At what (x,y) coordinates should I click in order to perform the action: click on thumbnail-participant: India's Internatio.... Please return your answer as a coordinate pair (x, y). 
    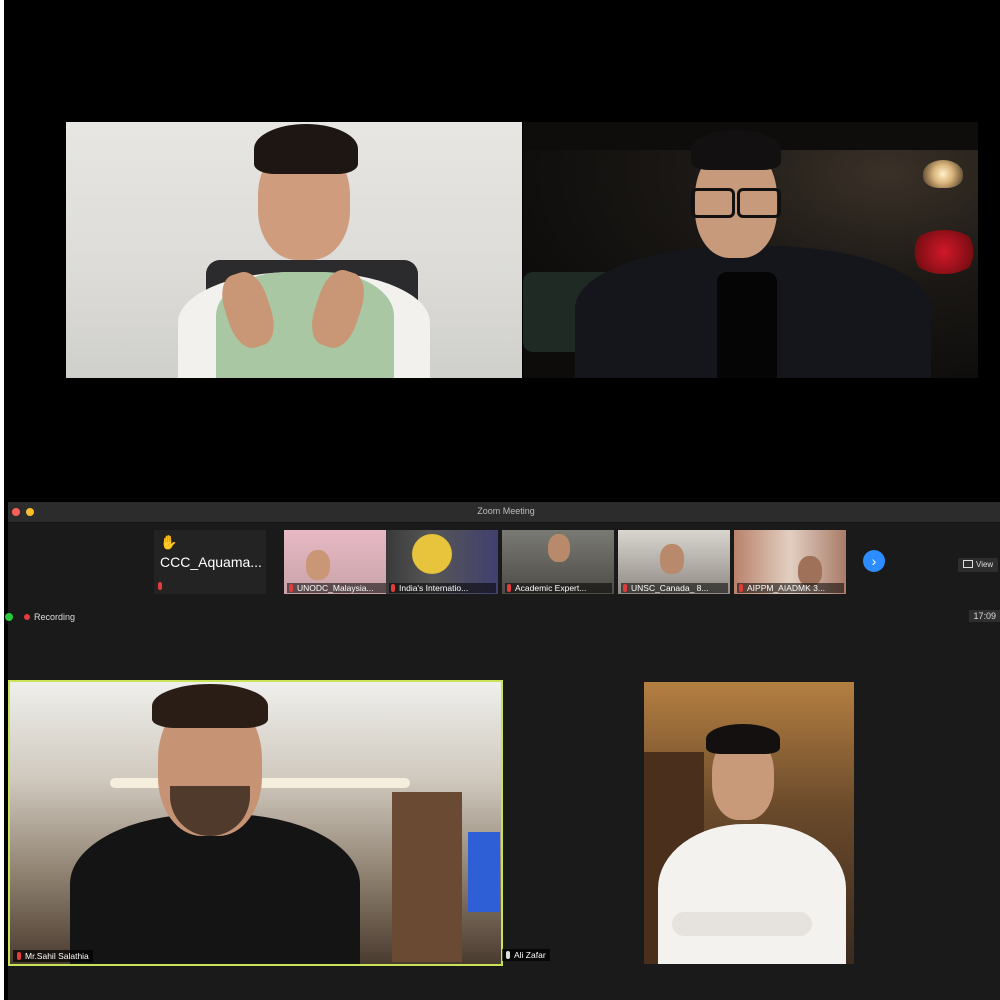
    Looking at the image, I should click on (442, 562).